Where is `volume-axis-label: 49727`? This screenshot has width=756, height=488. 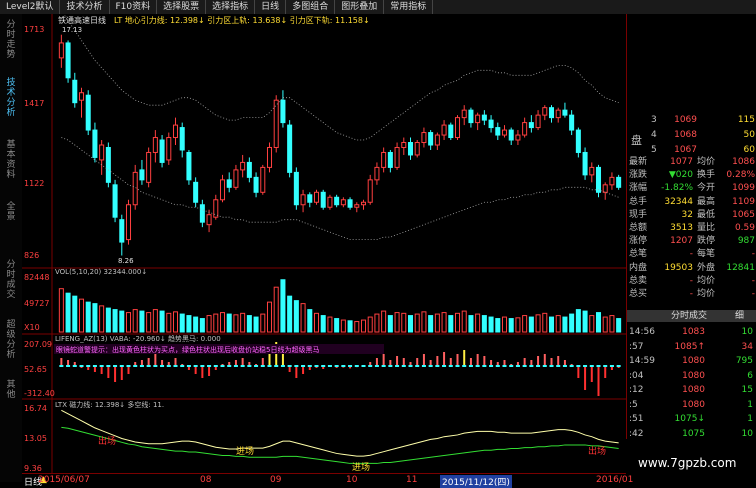
volume-axis-label: 49727 is located at coordinates (36, 303).